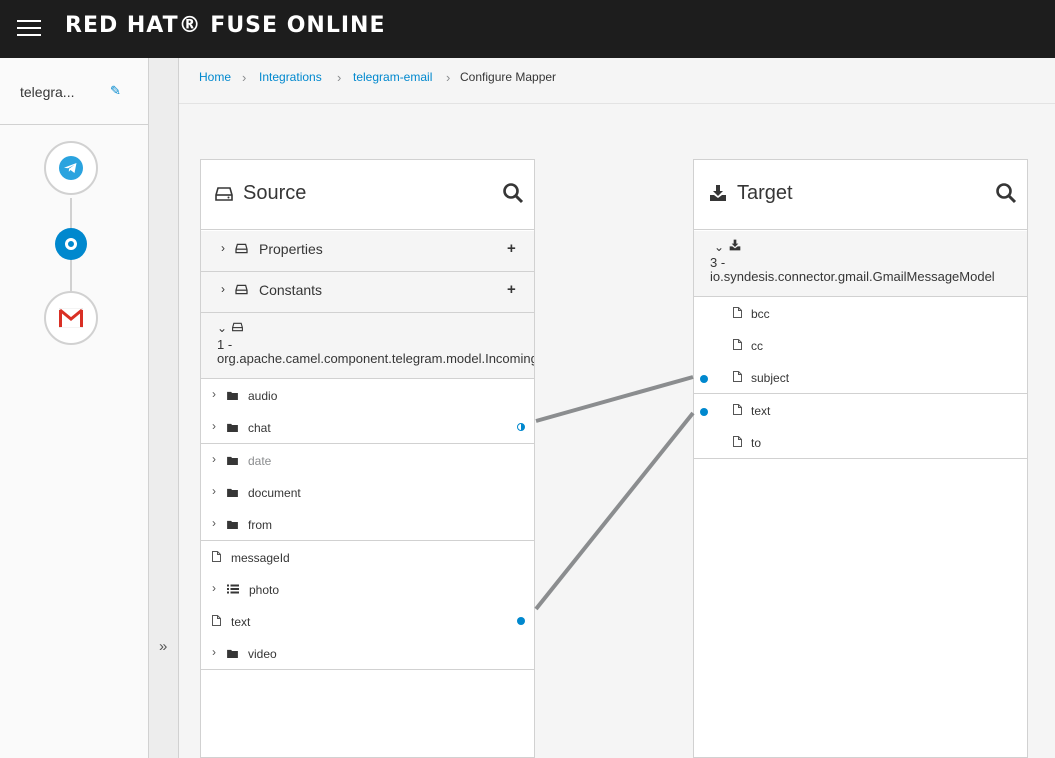  I want to click on source-field-date: › date, so click(367, 460).